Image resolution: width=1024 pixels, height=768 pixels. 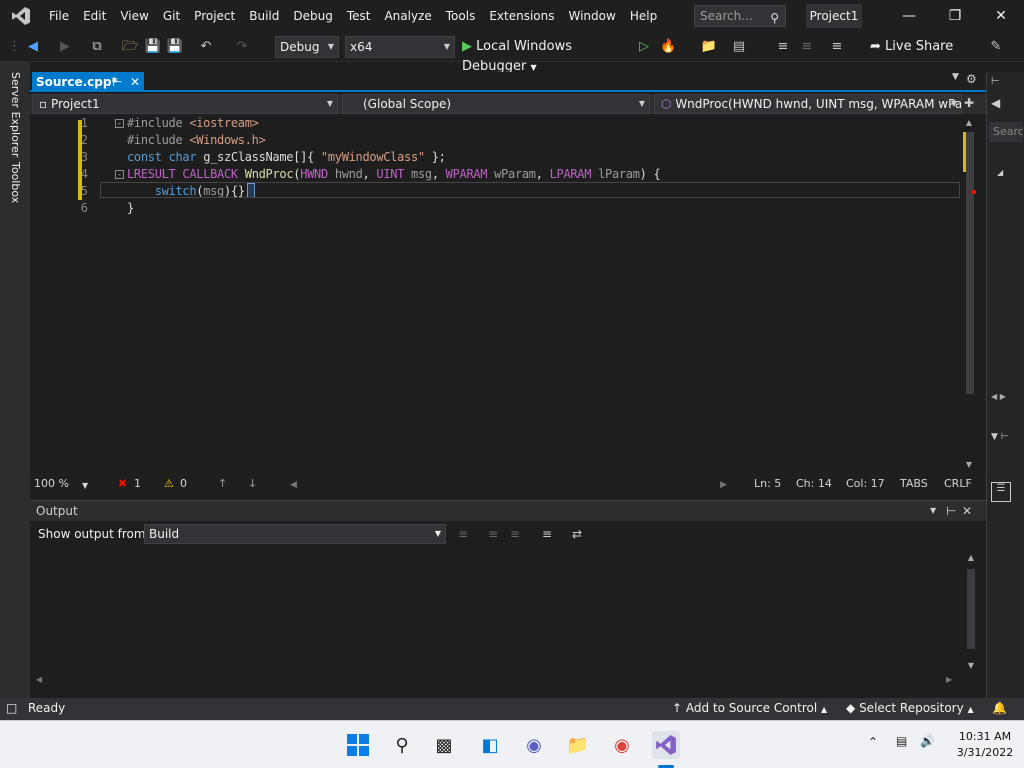 What do you see at coordinates (814, 484) in the screenshot?
I see `char-indicator: Ch: 14` at bounding box center [814, 484].